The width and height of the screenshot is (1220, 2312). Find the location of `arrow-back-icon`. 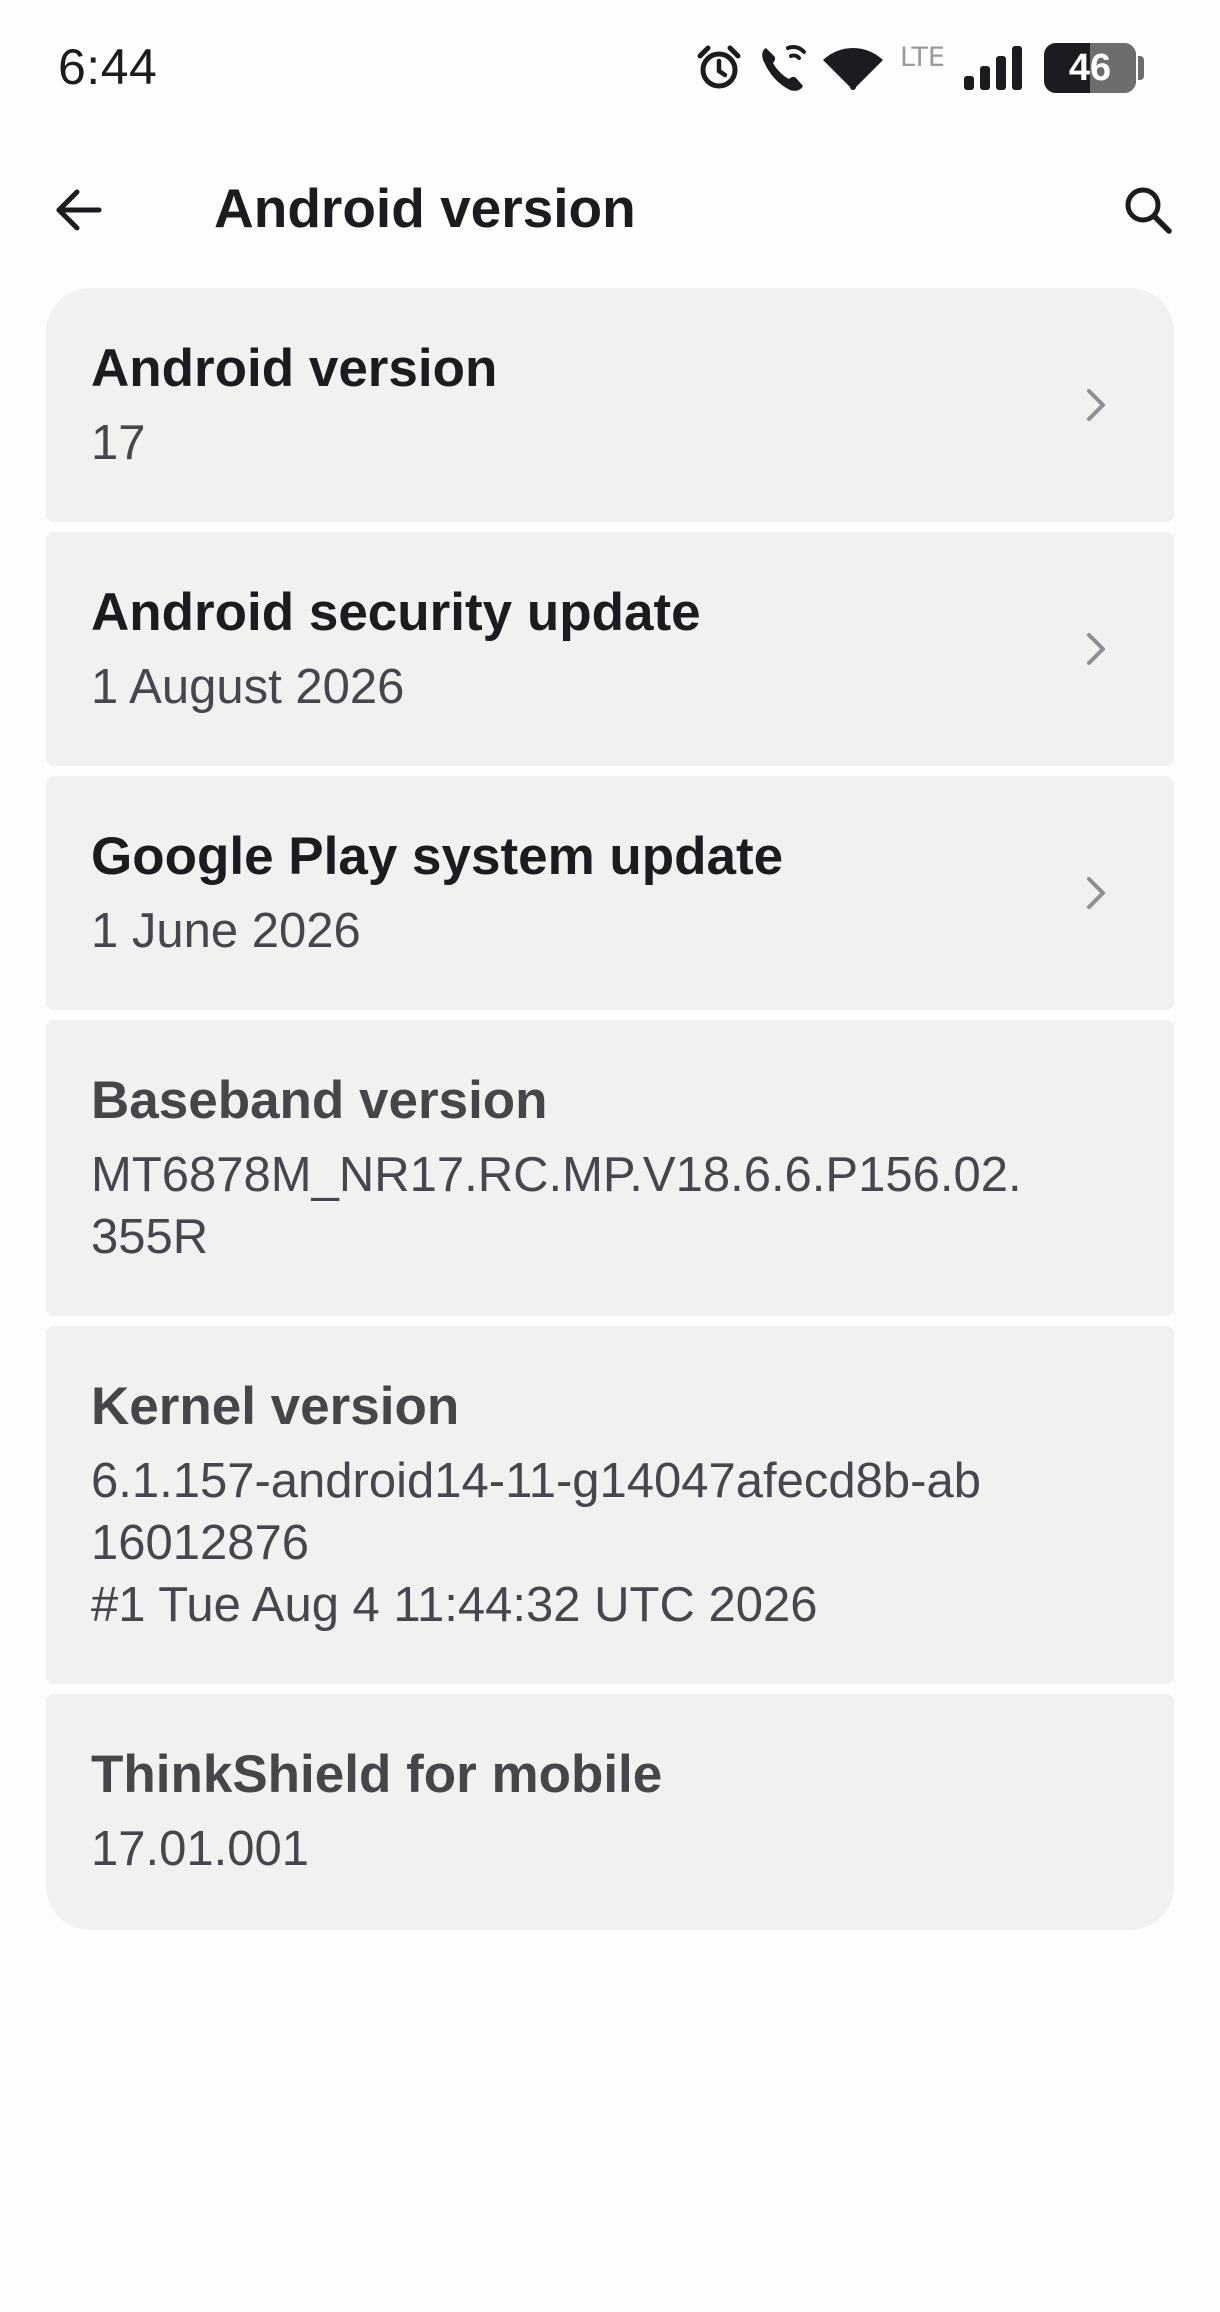

arrow-back-icon is located at coordinates (79, 210).